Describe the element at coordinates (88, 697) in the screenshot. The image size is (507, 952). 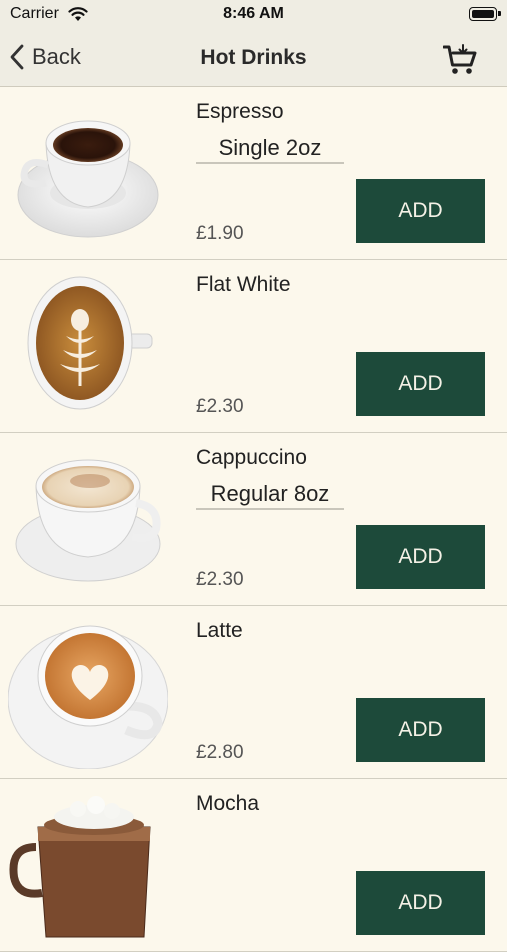
I see `latte-image` at that location.